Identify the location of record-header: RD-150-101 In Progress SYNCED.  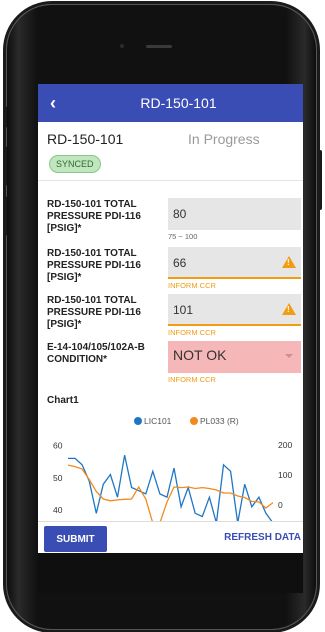
(170, 151).